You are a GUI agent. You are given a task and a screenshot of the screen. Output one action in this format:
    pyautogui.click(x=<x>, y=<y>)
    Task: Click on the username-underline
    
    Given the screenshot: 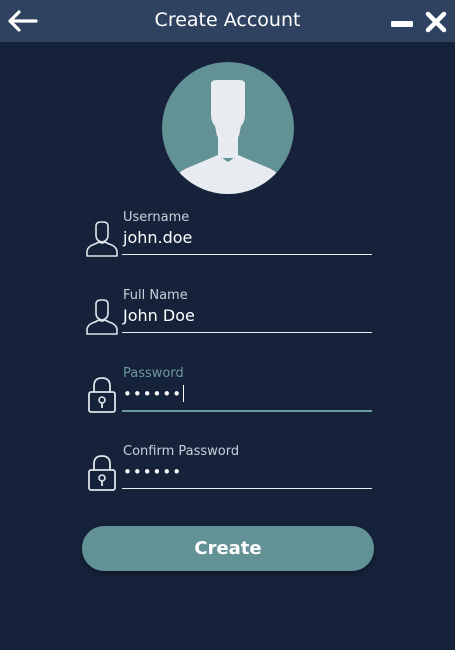 What is the action you would take?
    pyautogui.click(x=247, y=254)
    